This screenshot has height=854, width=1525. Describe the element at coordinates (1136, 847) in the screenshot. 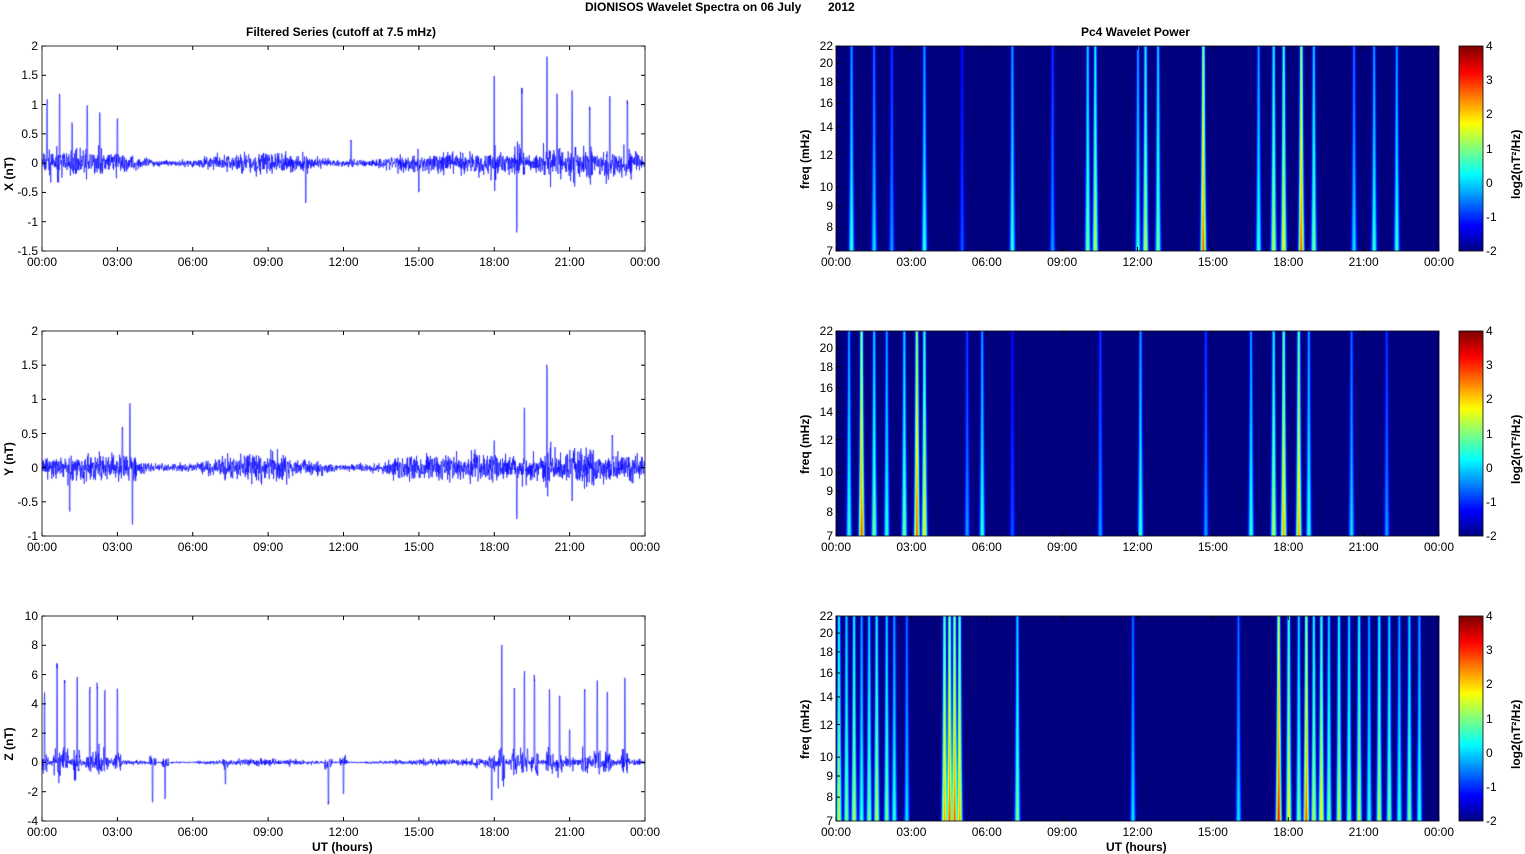

I see `right-xlabel: UT (hours)` at that location.